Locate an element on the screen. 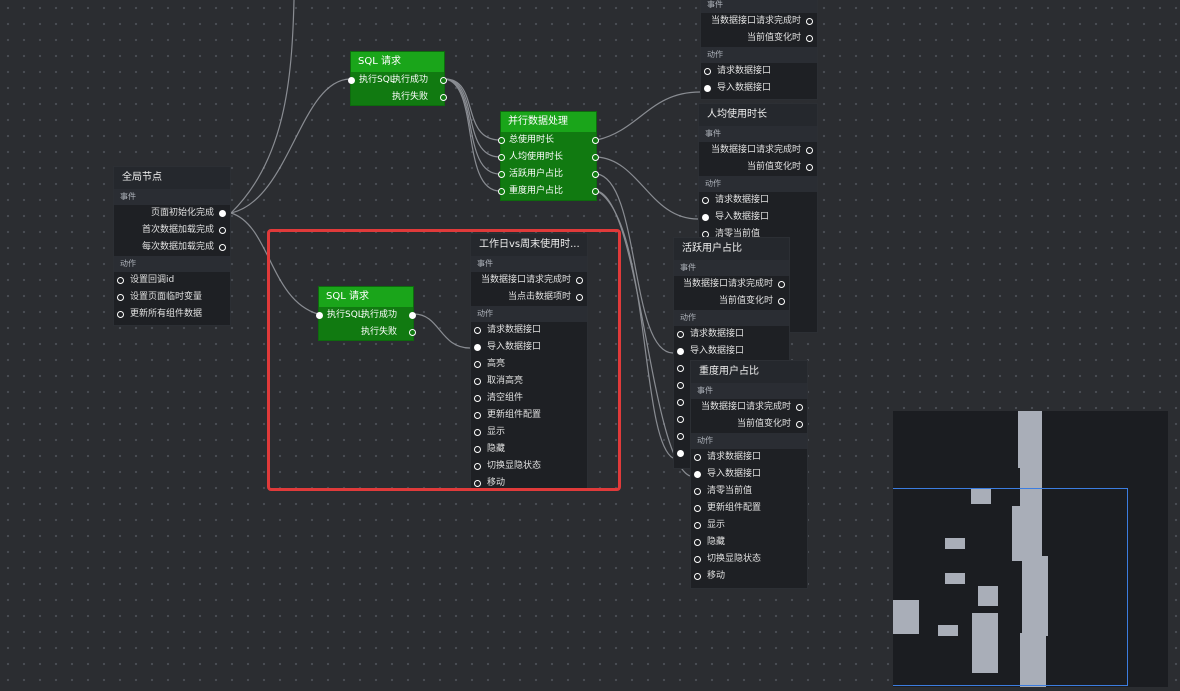  selection-highlight-box is located at coordinates (444, 360).